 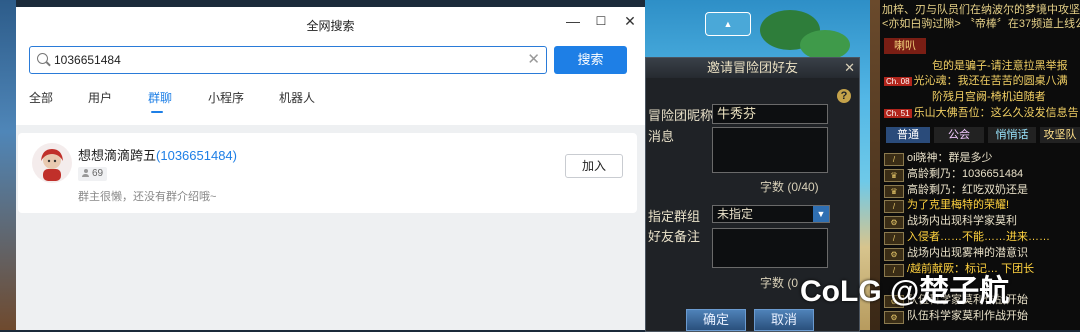 I want to click on chat-message: ⚙ 战场内出现科学家莫利, so click(x=950, y=220).